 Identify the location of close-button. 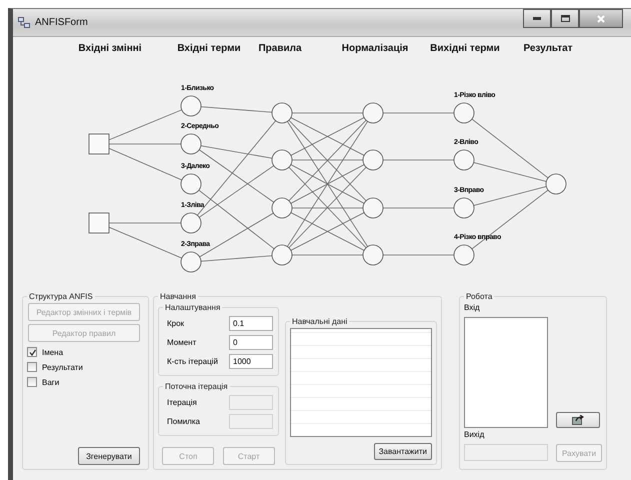
(601, 18).